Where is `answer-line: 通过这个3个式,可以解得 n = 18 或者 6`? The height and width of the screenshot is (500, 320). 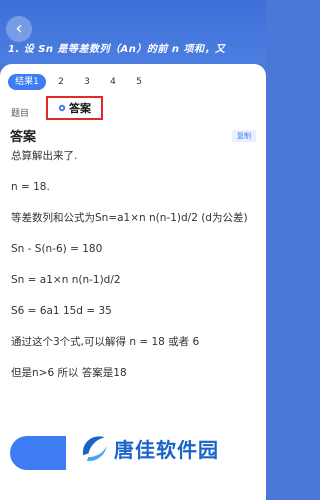
answer-line: 通过这个3个式,可以解得 n = 18 或者 6 is located at coordinates (105, 342).